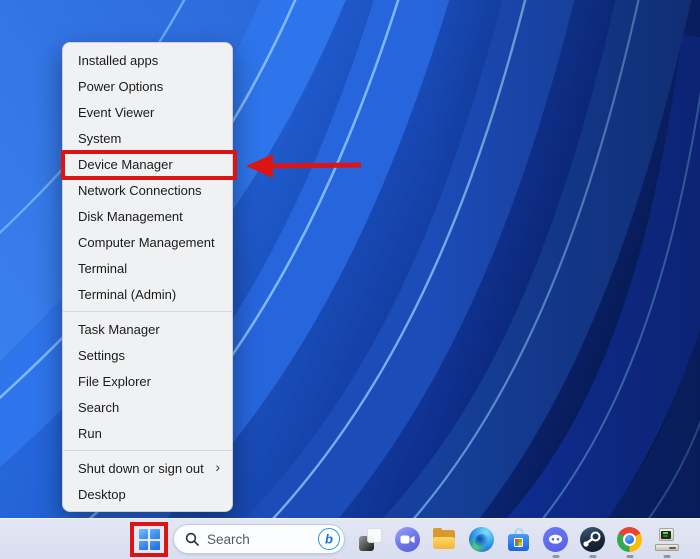 The width and height of the screenshot is (700, 559). What do you see at coordinates (147, 433) in the screenshot?
I see `menu-item-run: Run` at bounding box center [147, 433].